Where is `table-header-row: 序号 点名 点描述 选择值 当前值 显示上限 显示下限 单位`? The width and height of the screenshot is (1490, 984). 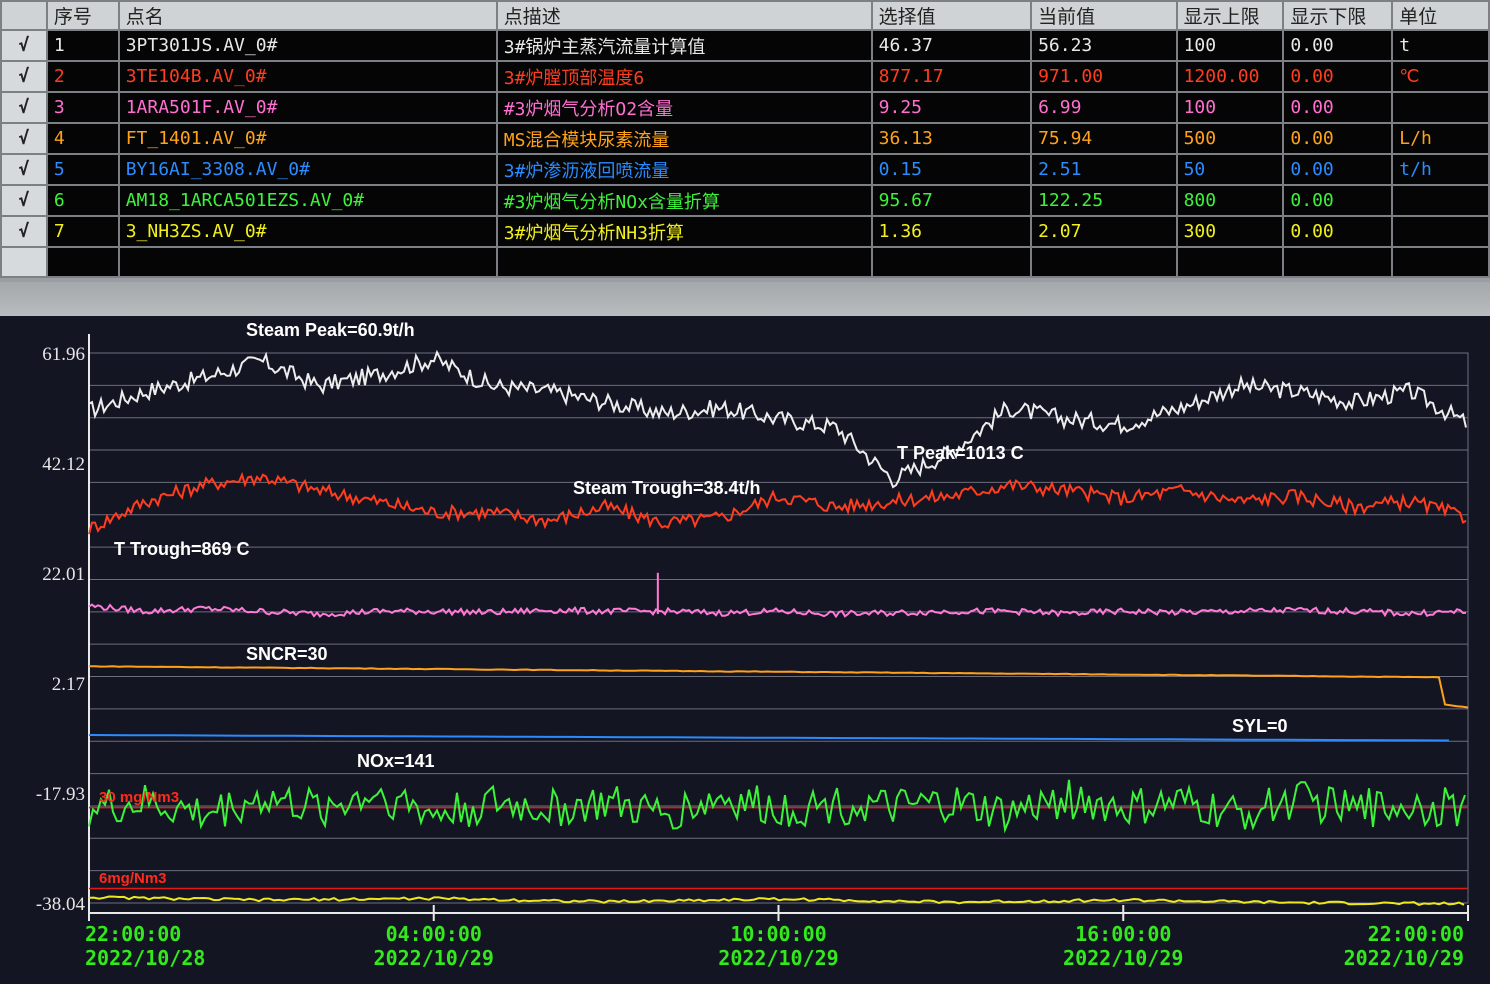 table-header-row: 序号 点名 点描述 选择值 当前值 显示上限 显示下限 单位 is located at coordinates (745, 15).